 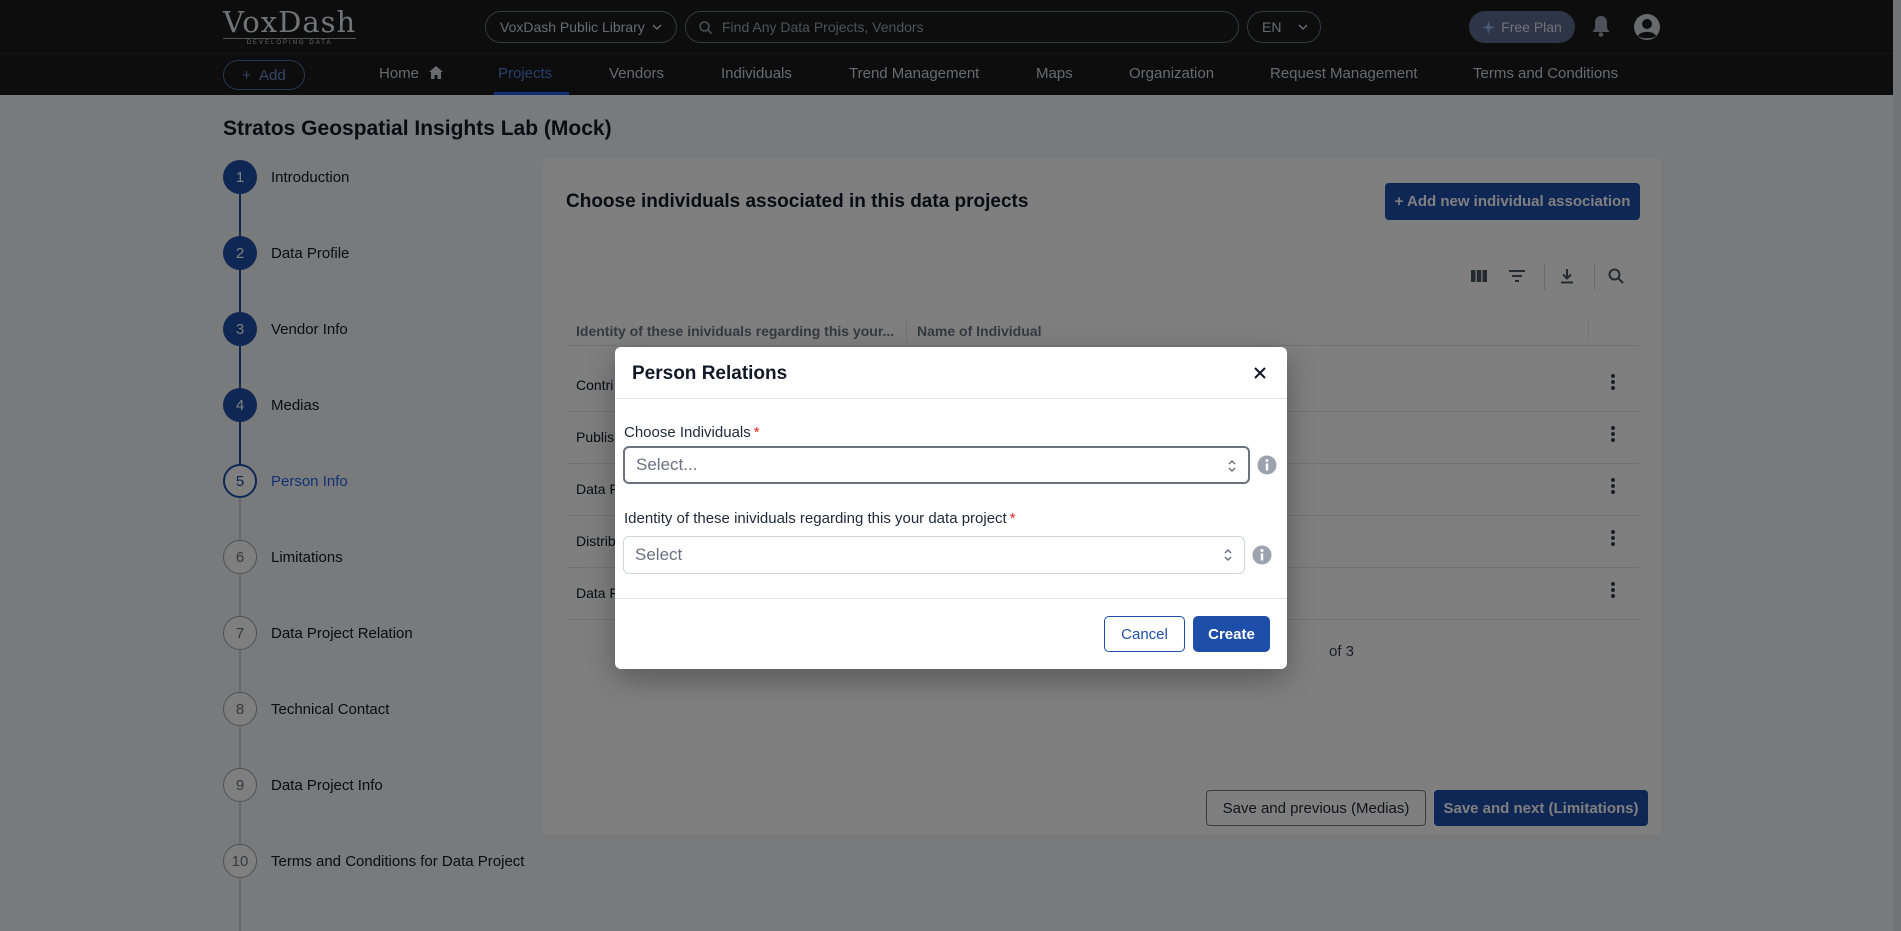 What do you see at coordinates (1144, 634) in the screenshot?
I see `cancel-button: Cancel` at bounding box center [1144, 634].